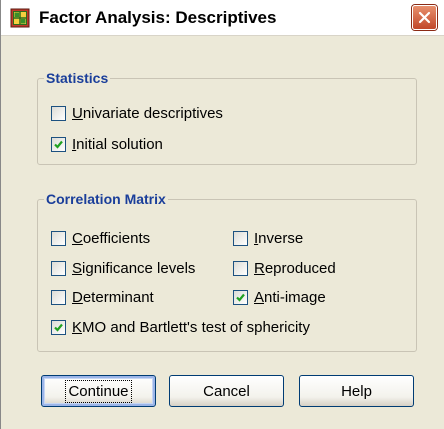 The image size is (444, 429). What do you see at coordinates (106, 199) in the screenshot?
I see `correlation-matrix-group-title: Correlation Matrix` at bounding box center [106, 199].